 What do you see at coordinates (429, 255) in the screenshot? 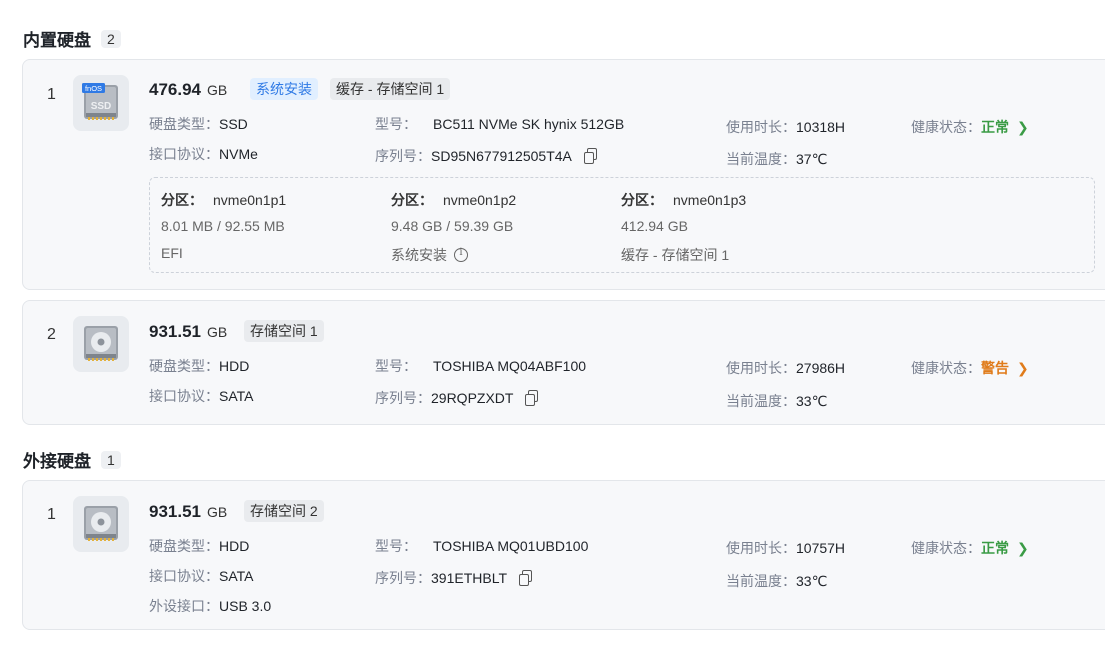
I see `partition-usage: 系统安装` at bounding box center [429, 255].